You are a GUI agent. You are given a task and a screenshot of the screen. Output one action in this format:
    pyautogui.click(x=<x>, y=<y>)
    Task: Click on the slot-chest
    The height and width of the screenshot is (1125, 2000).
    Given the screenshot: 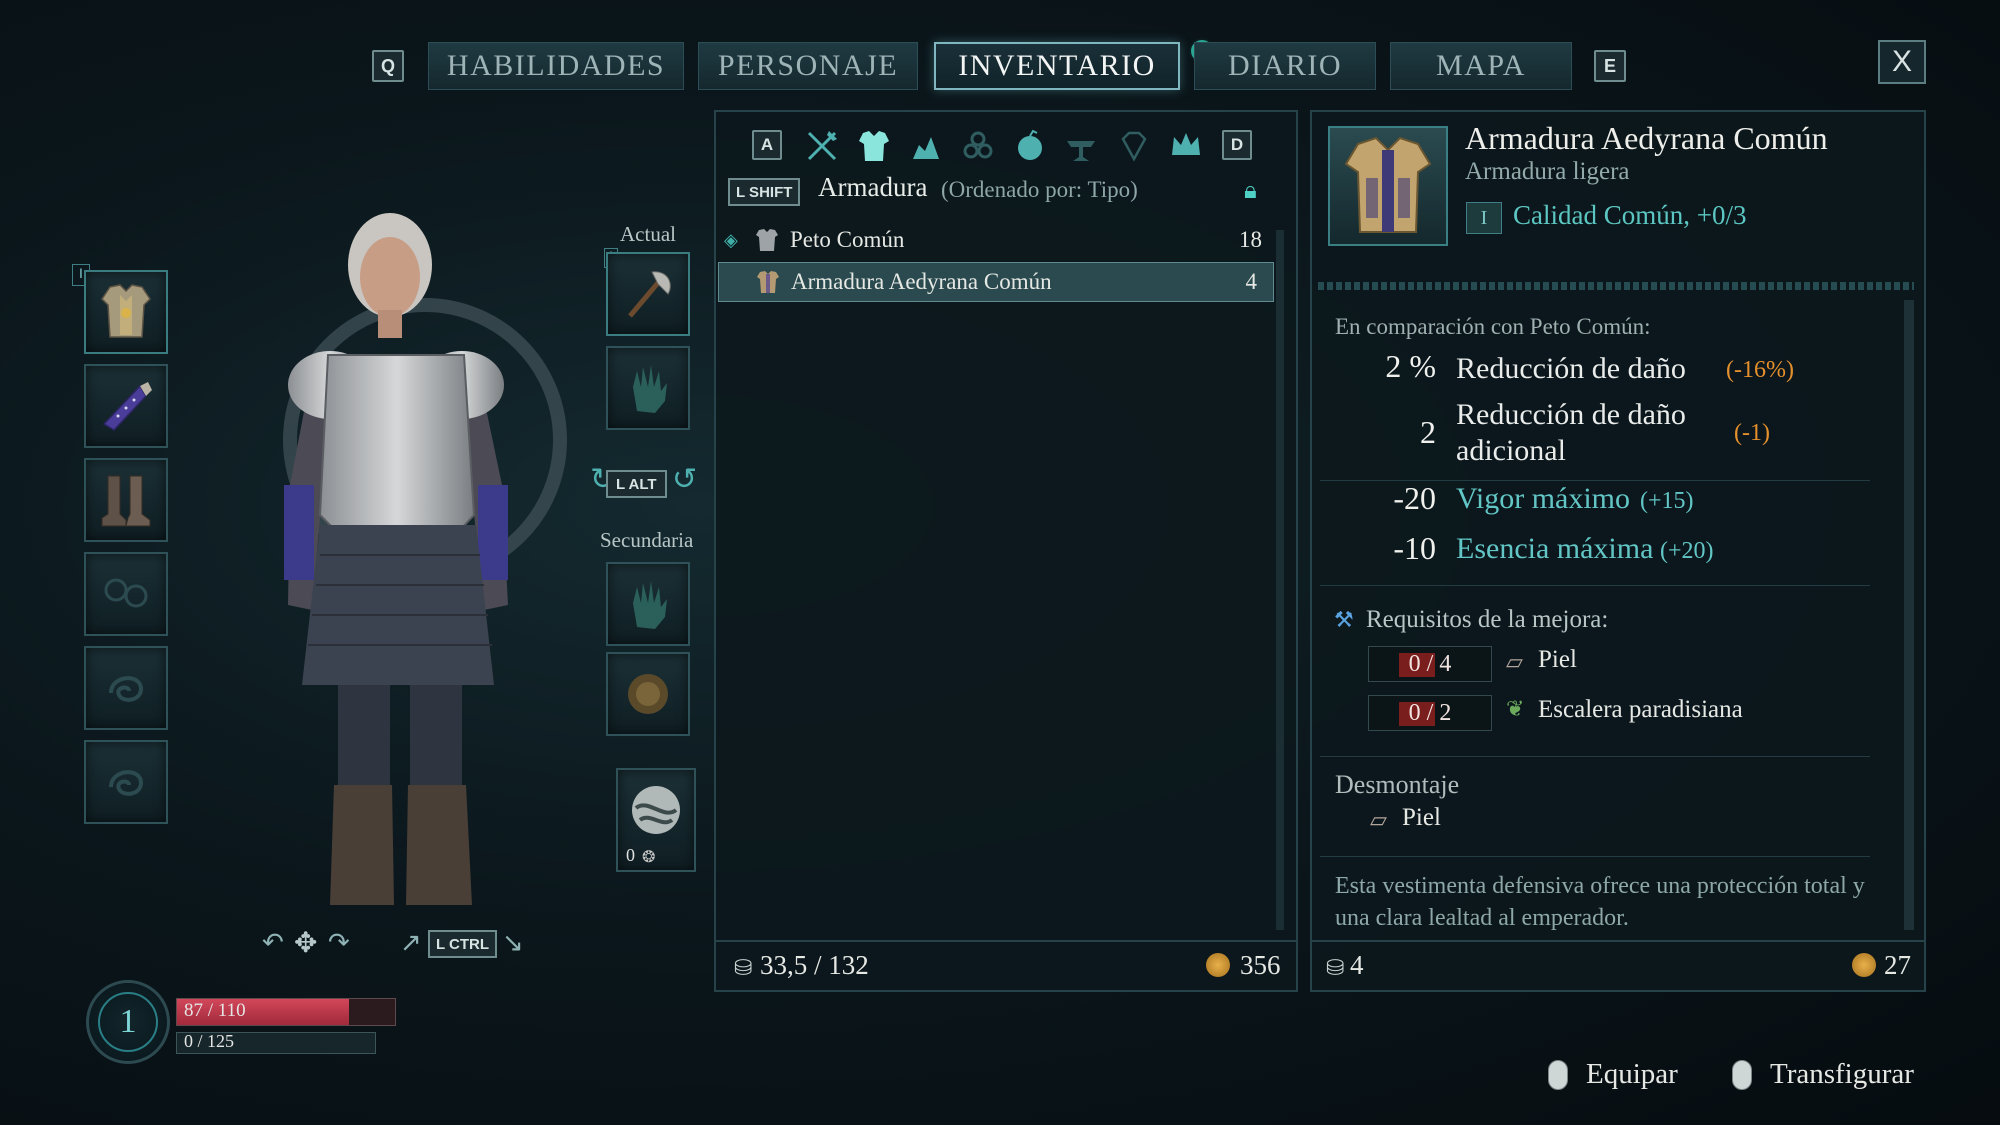 What is the action you would take?
    pyautogui.click(x=126, y=312)
    